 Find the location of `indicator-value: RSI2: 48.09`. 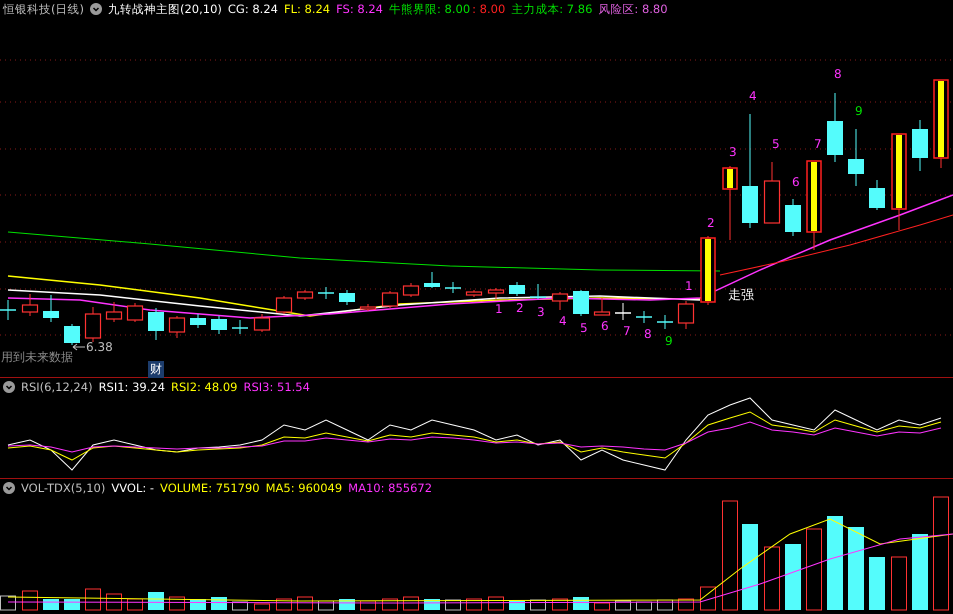

indicator-value: RSI2: 48.09 is located at coordinates (204, 387).